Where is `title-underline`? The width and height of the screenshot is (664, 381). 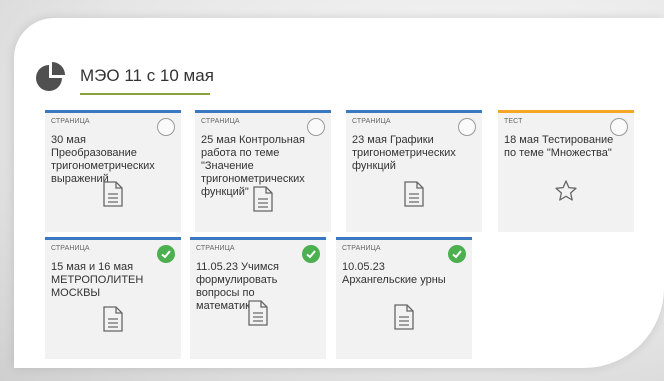 title-underline is located at coordinates (145, 94).